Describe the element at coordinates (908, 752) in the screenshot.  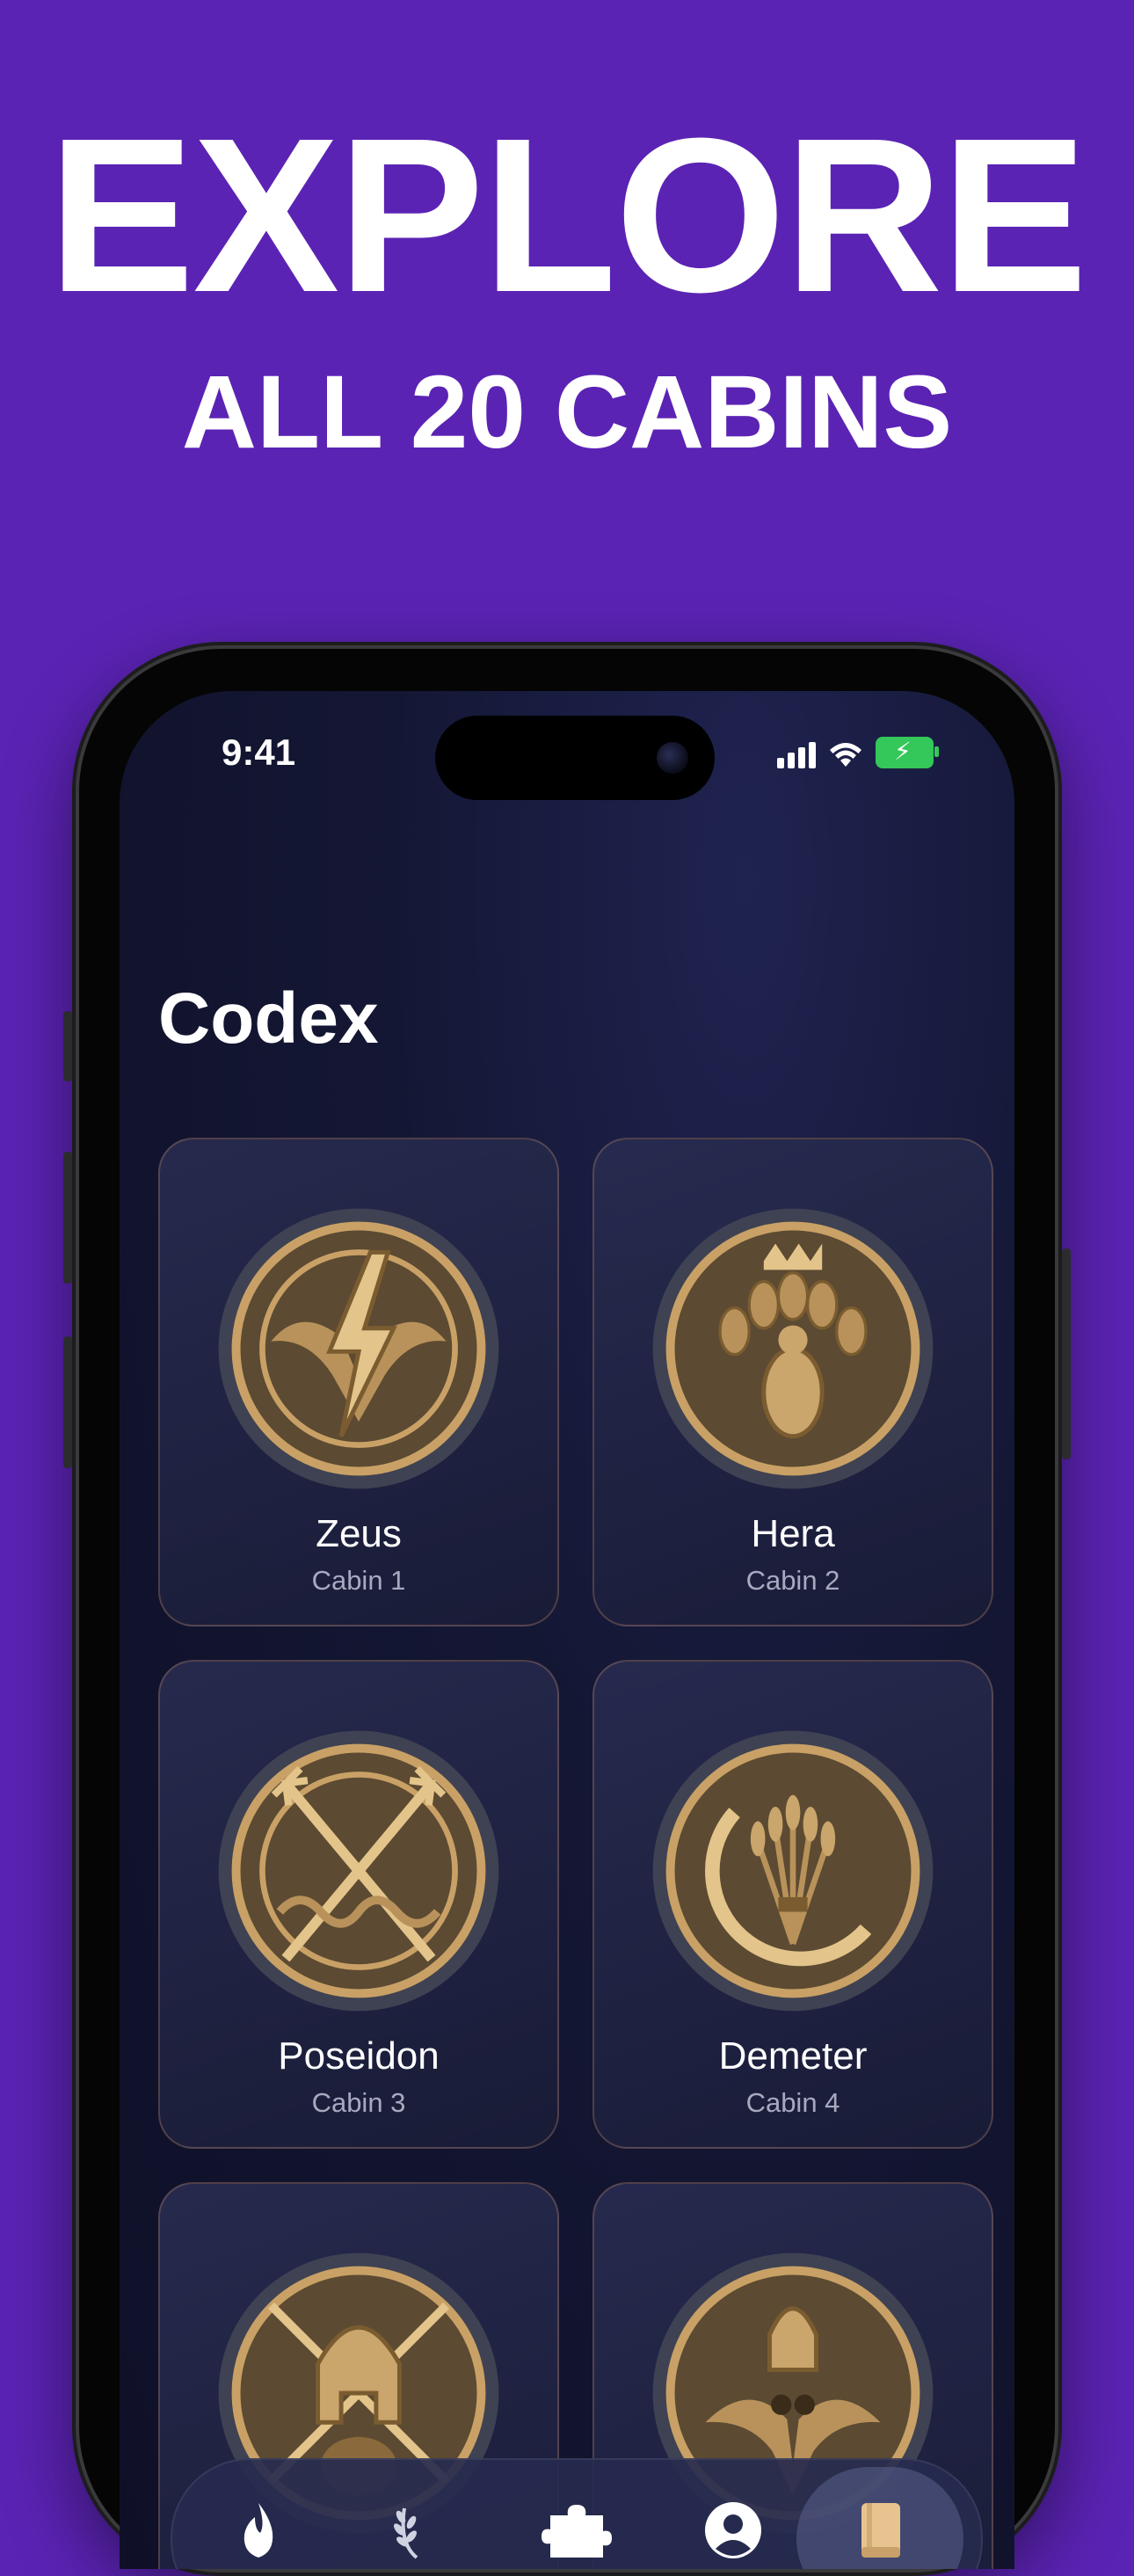
I see `battery-icon: ⚡` at that location.